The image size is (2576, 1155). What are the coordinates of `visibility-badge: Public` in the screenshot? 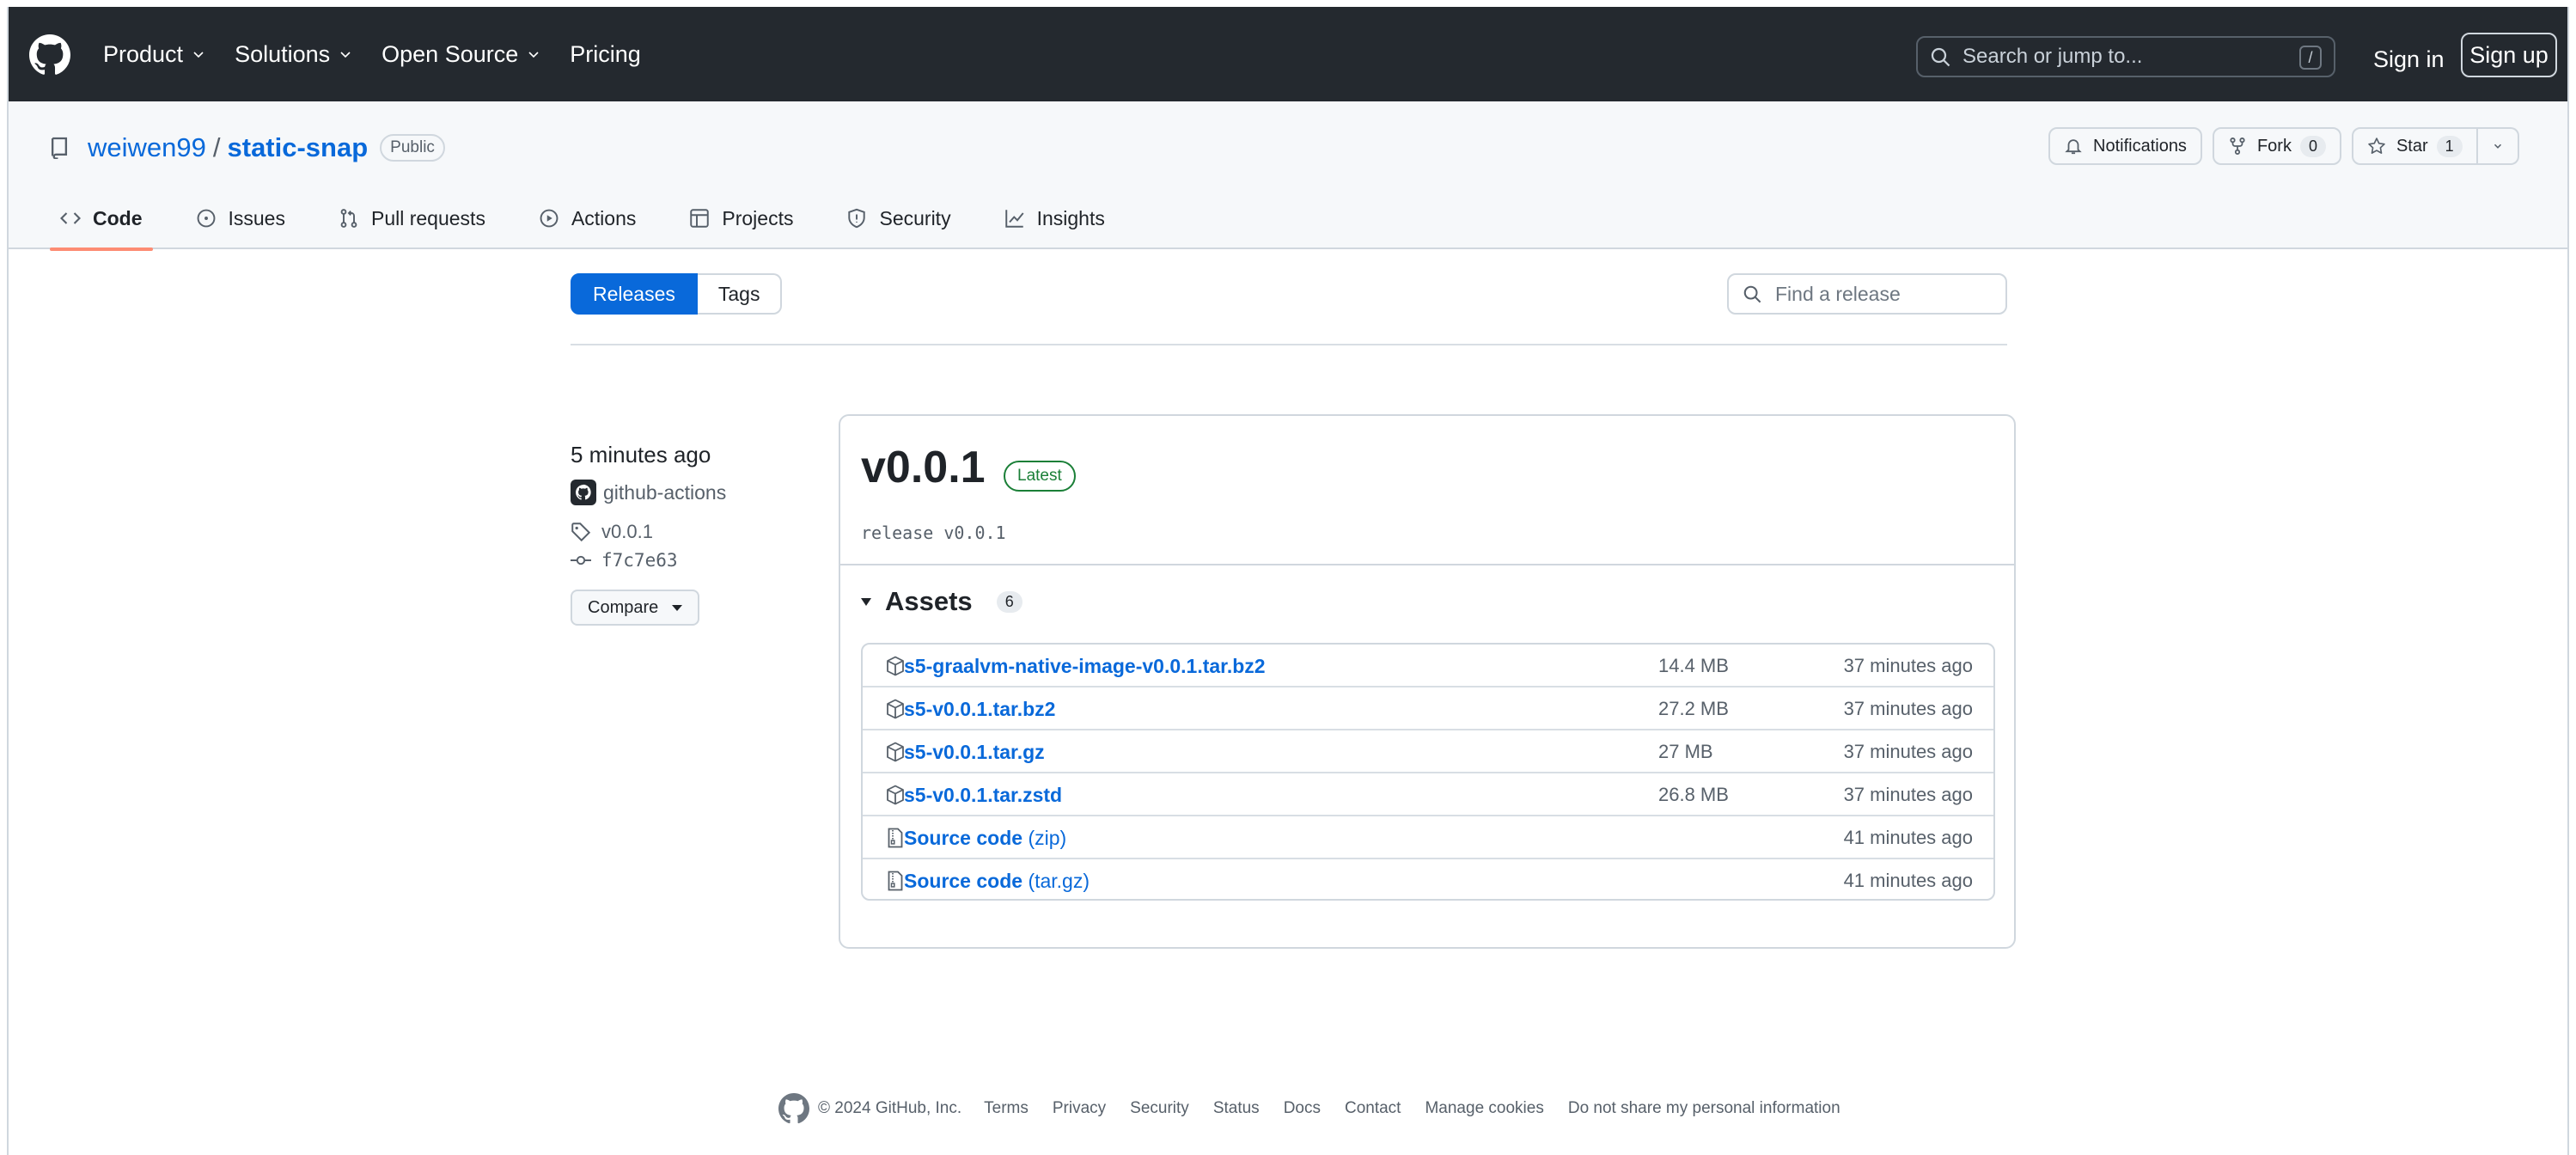 It's located at (412, 148).